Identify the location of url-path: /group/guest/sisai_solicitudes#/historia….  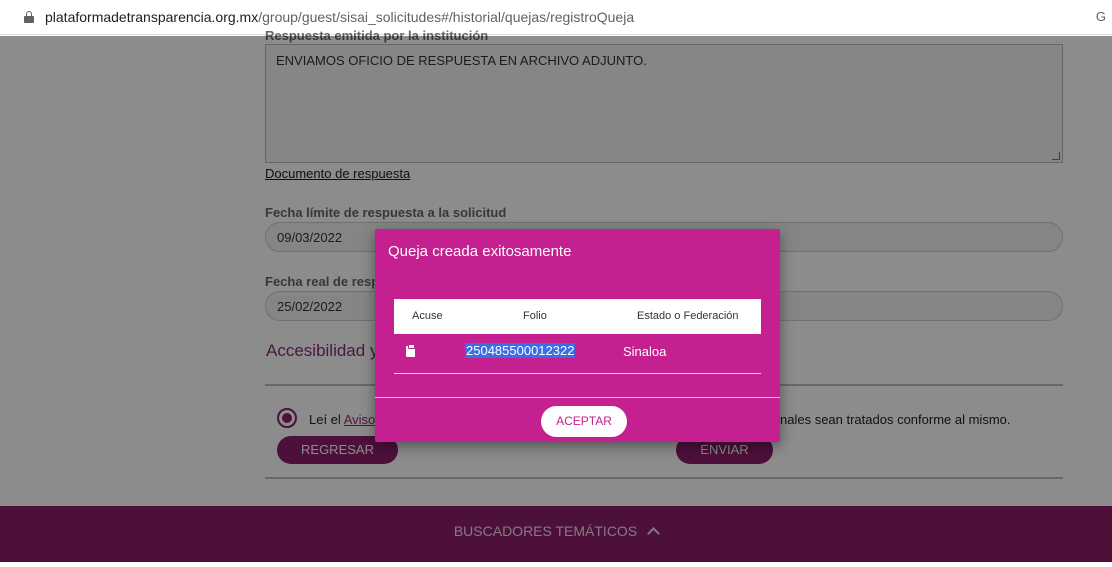
(446, 17).